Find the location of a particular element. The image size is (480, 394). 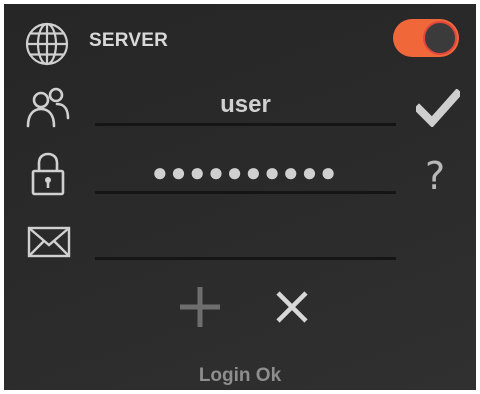

close-icon is located at coordinates (292, 307).